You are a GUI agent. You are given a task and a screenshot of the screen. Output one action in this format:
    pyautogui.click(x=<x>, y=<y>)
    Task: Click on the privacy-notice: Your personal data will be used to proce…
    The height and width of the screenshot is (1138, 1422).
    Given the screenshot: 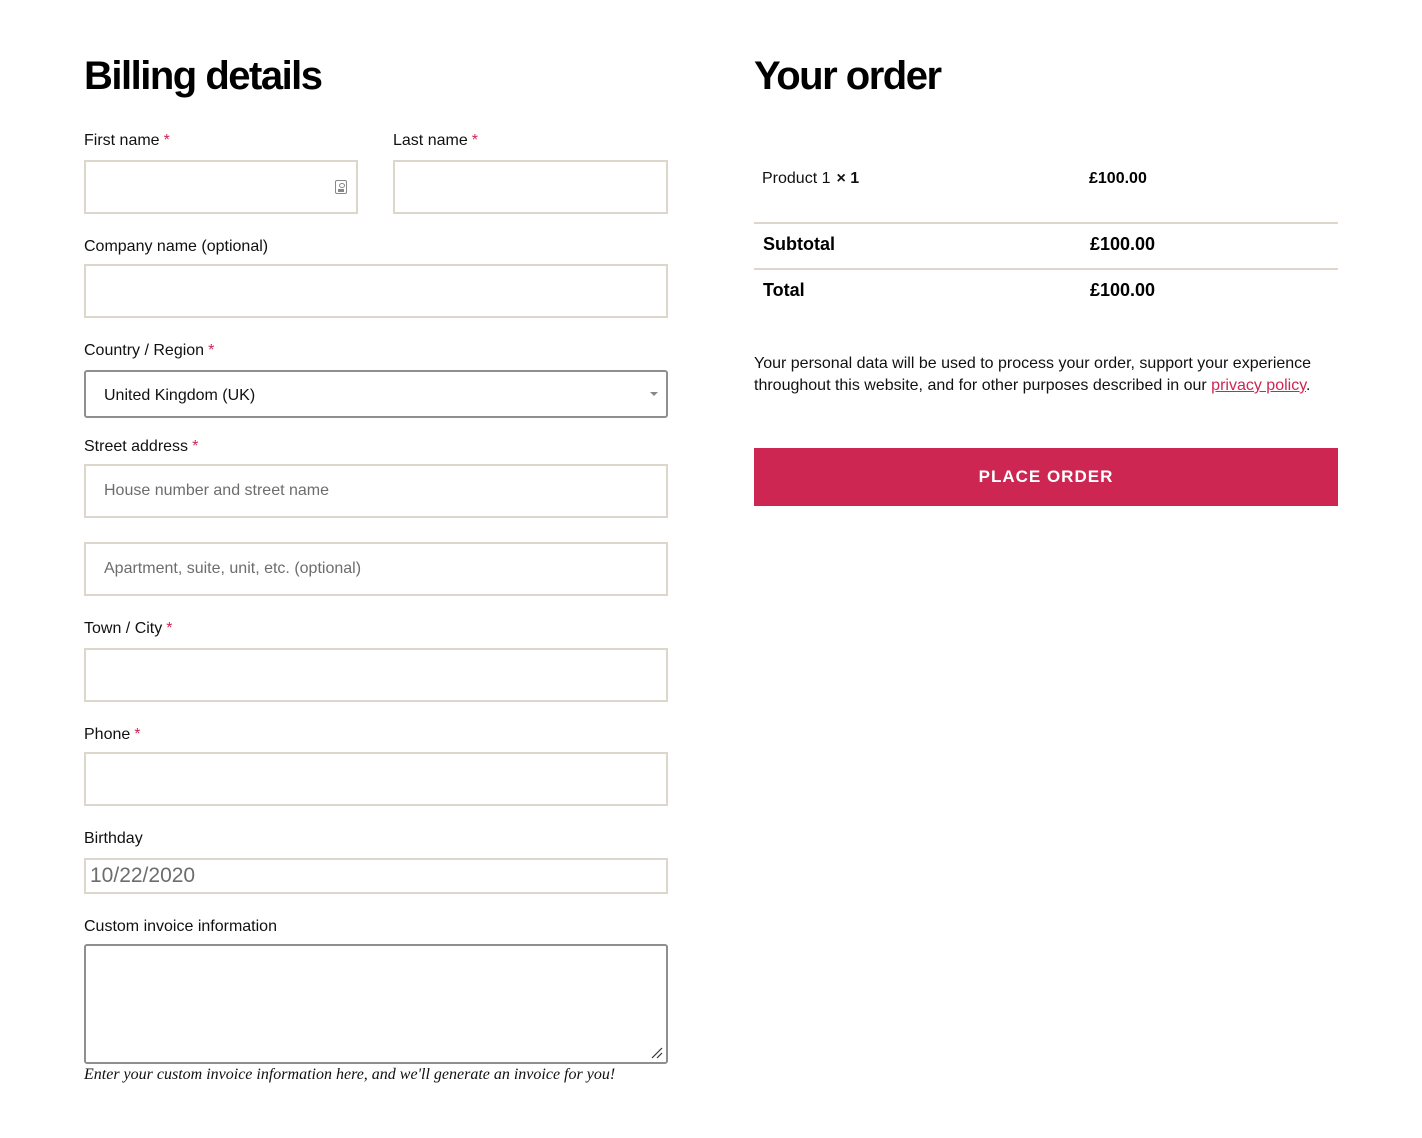 What is the action you would take?
    pyautogui.click(x=1033, y=374)
    